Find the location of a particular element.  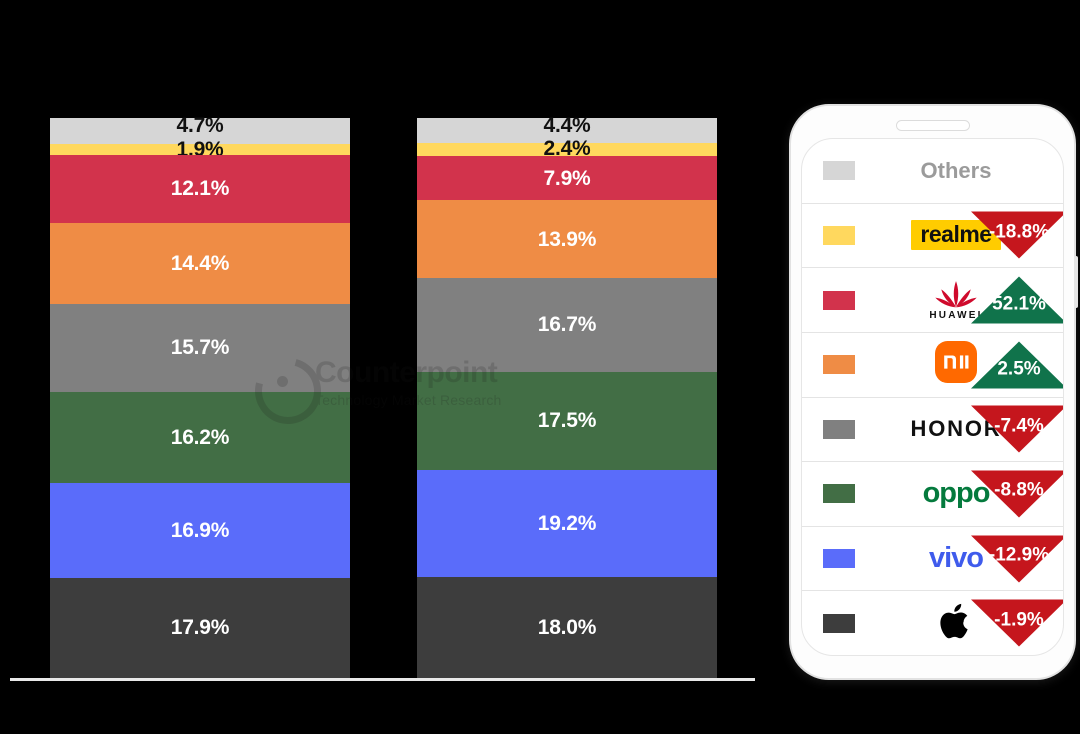

bar-segment-value: 16.7% is located at coordinates (567, 325).